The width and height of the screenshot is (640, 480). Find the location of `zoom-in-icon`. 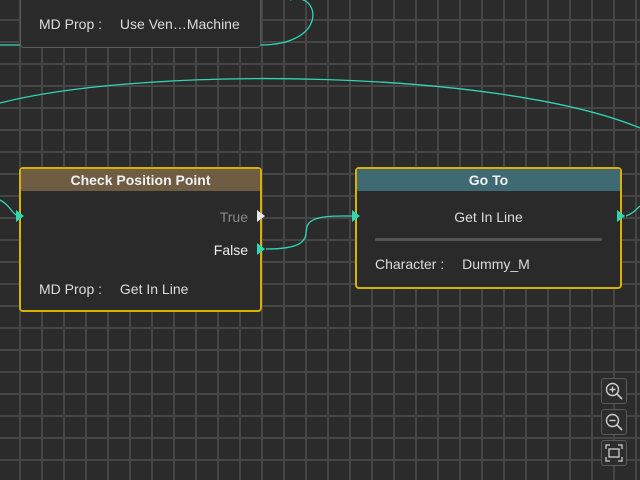

zoom-in-icon is located at coordinates (614, 391).